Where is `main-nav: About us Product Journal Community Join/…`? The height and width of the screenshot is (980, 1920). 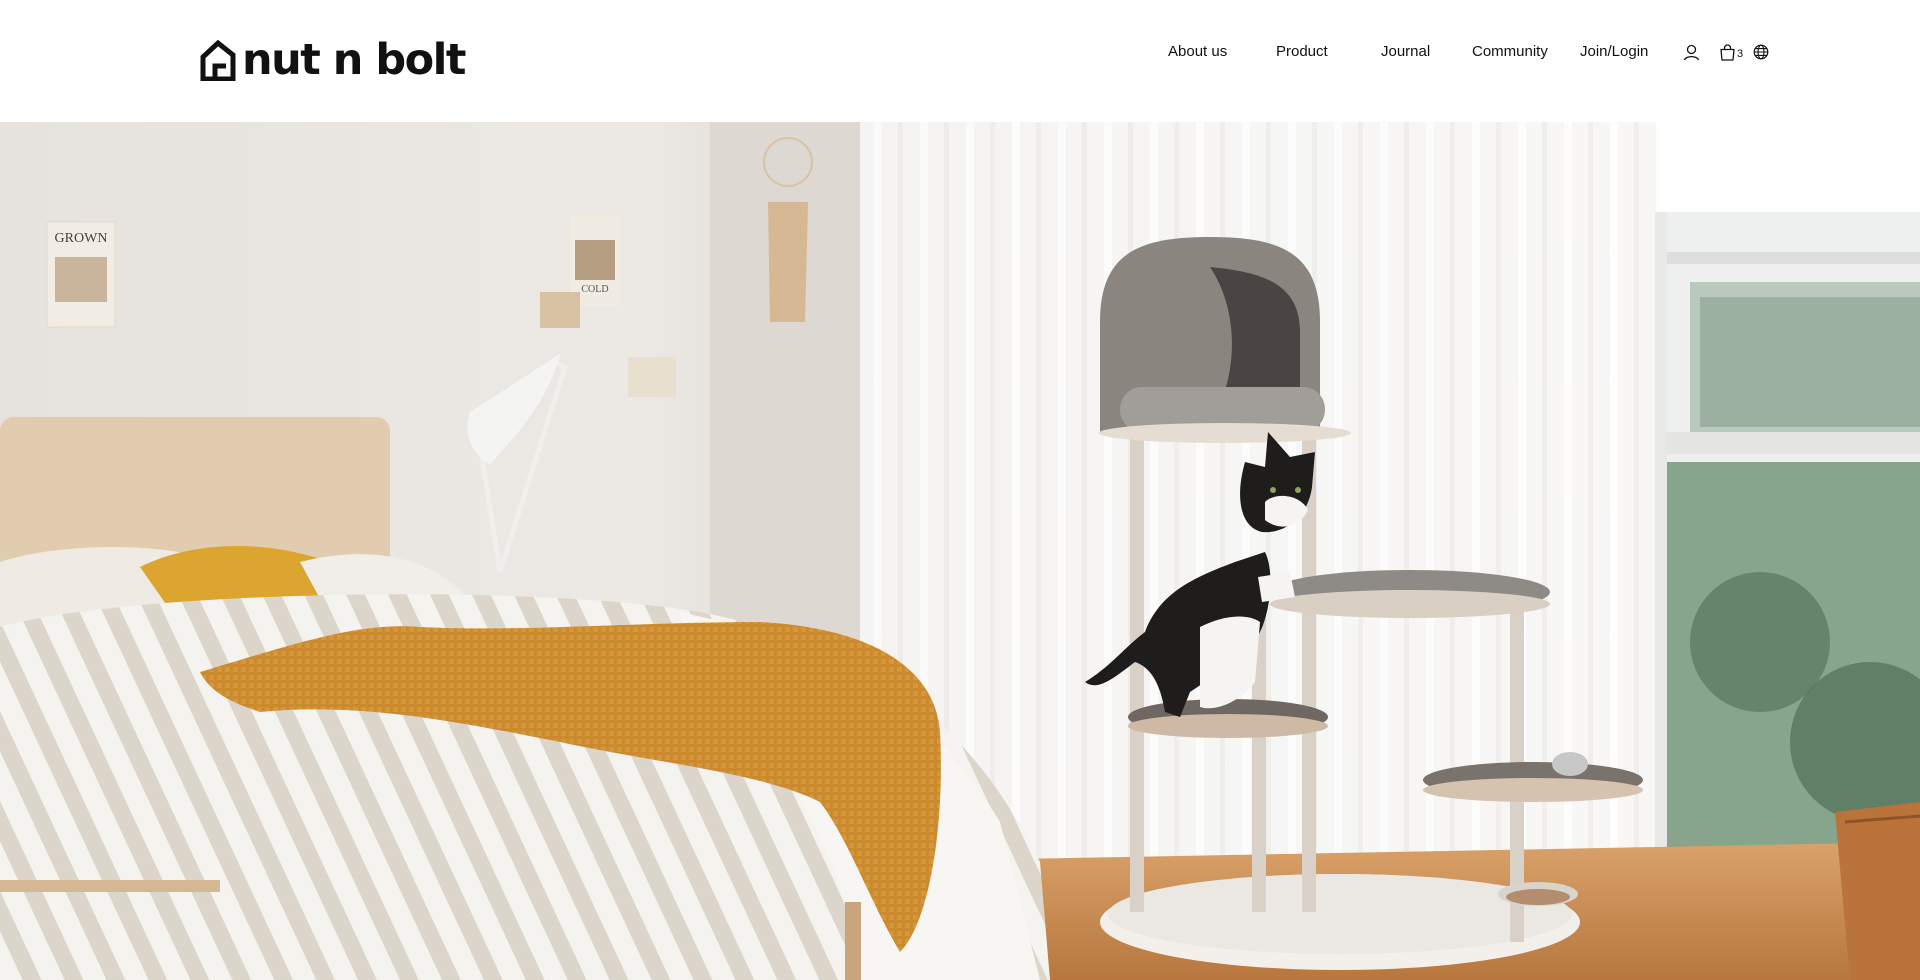
main-nav: About us Product Journal Community Join/… is located at coordinates (960, 53).